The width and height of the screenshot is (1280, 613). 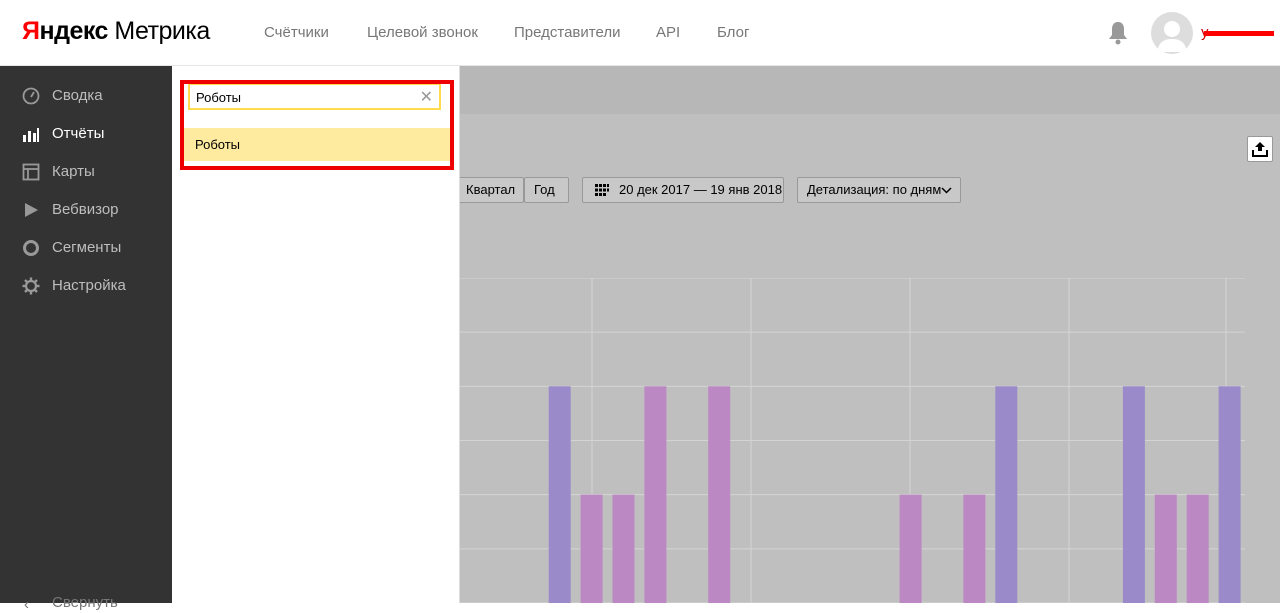 I want to click on logo-product: Метрика, so click(x=158, y=31).